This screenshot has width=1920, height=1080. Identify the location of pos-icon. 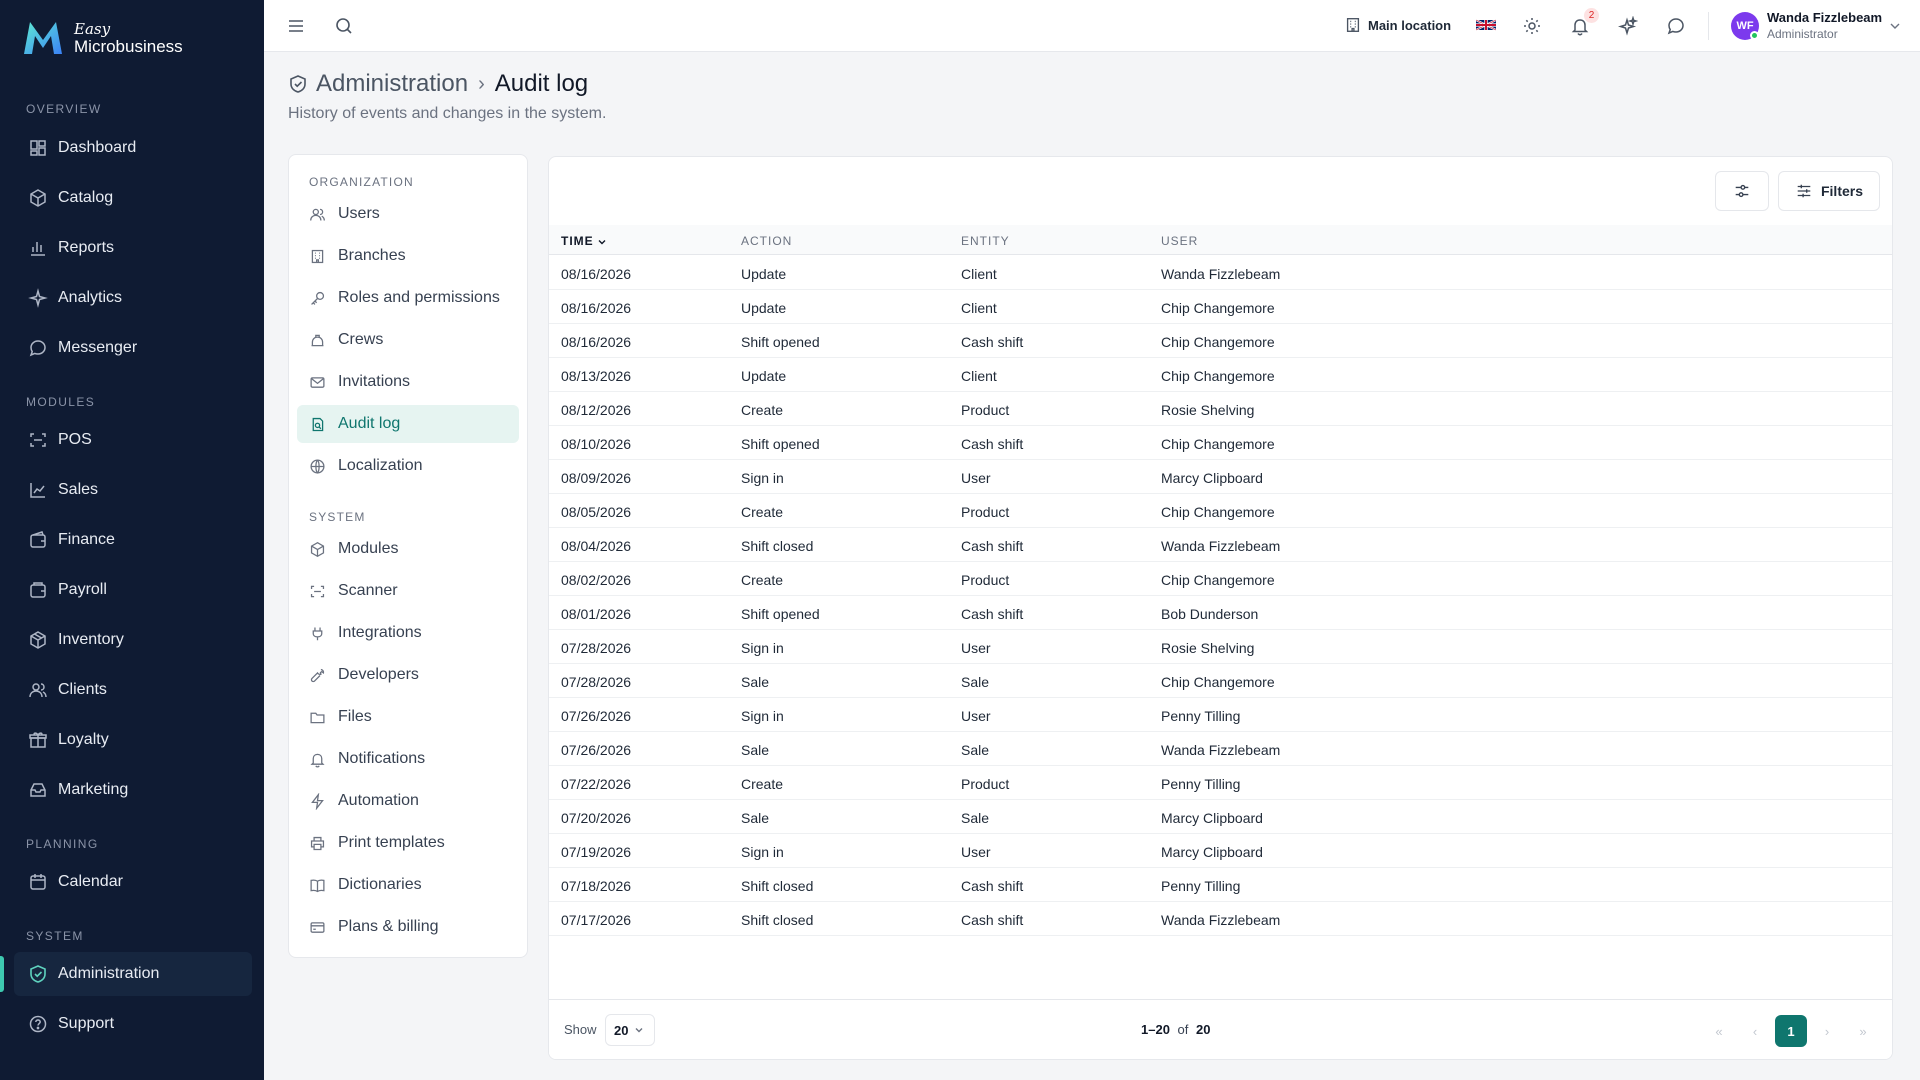
(38, 440).